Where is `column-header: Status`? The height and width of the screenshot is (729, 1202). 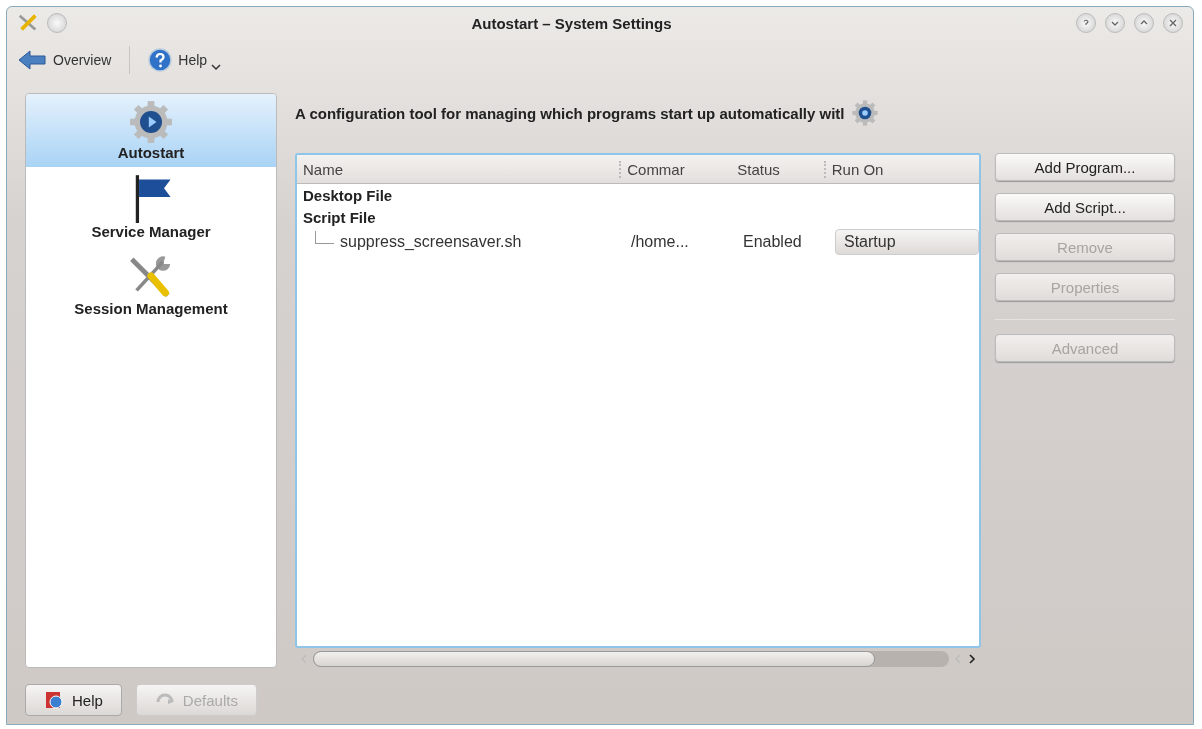
column-header: Status is located at coordinates (777, 169).